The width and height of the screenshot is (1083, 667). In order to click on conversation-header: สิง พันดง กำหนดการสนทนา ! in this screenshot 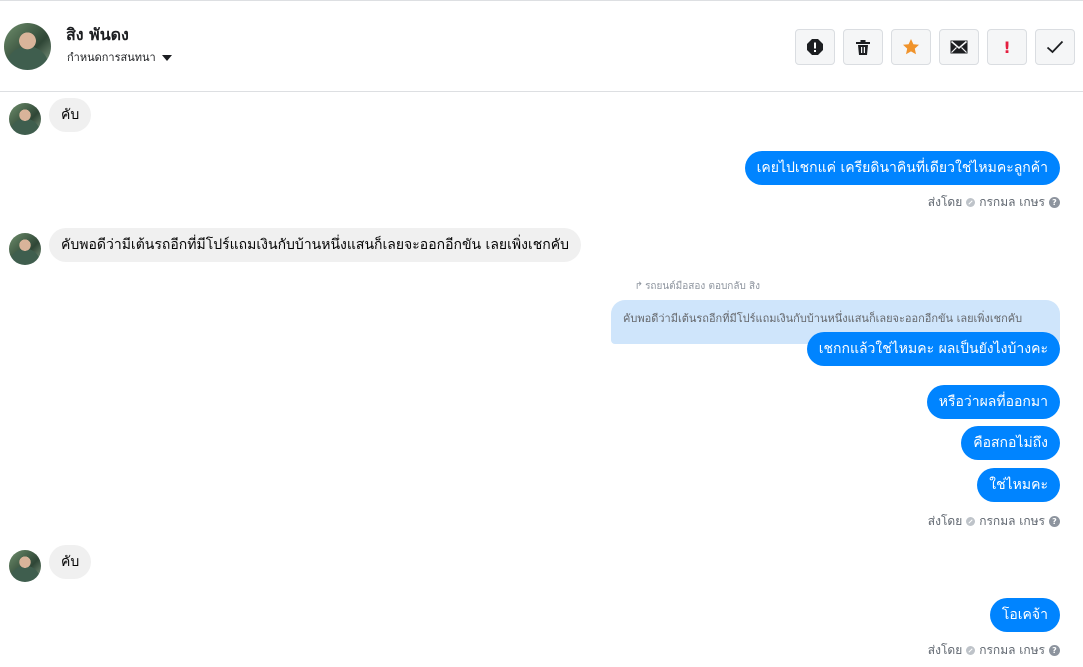, I will do `click(541, 47)`.